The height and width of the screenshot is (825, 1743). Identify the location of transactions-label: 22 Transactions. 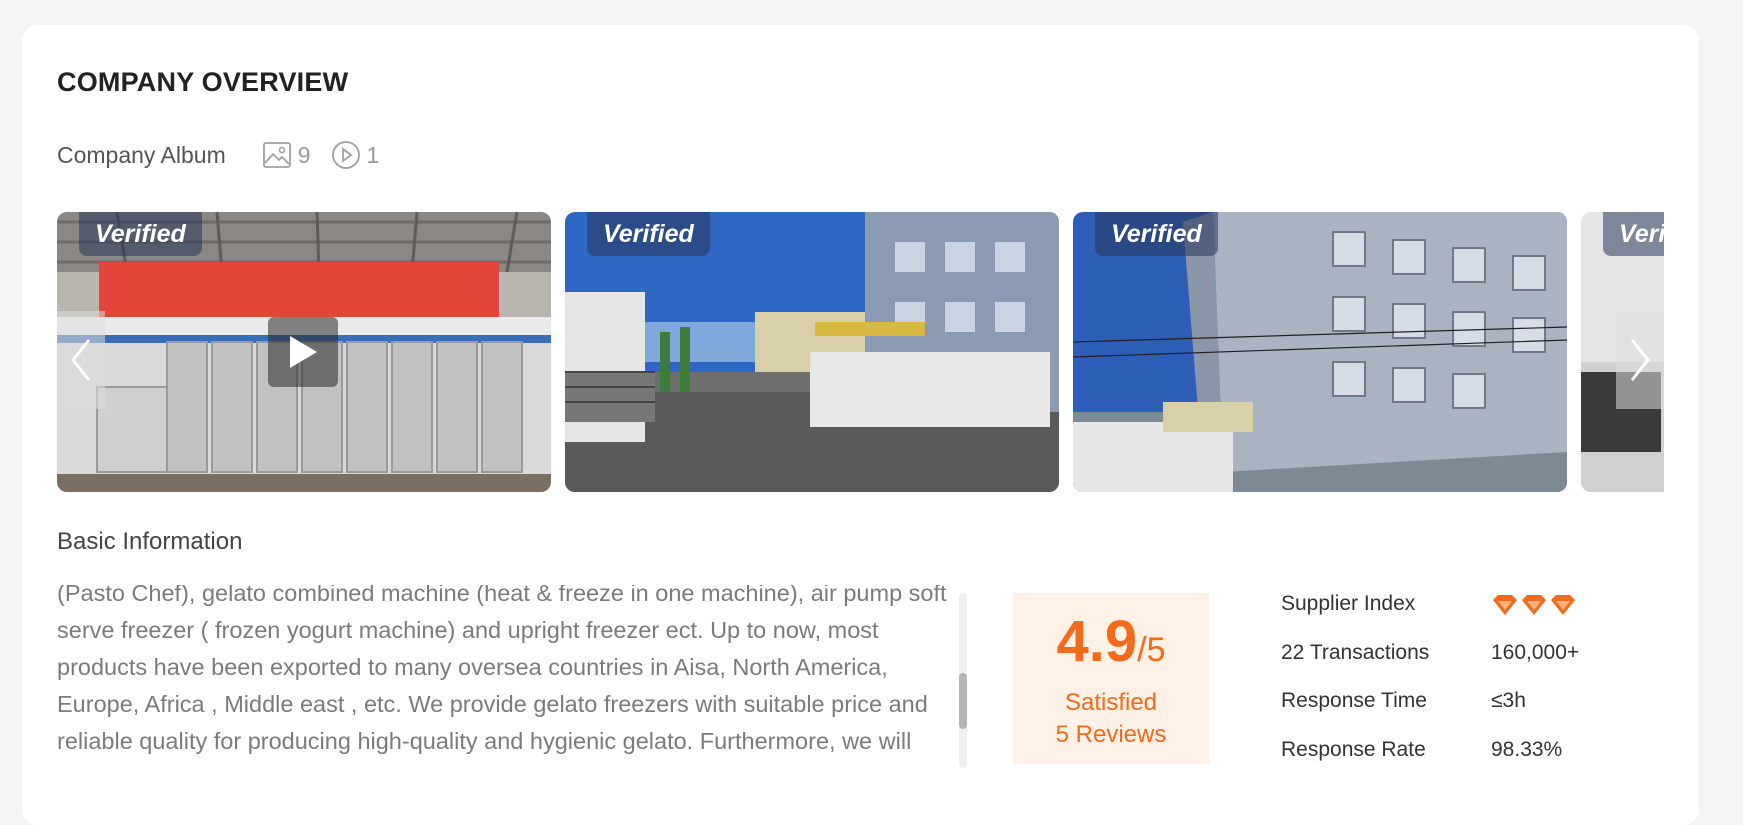
(1355, 652).